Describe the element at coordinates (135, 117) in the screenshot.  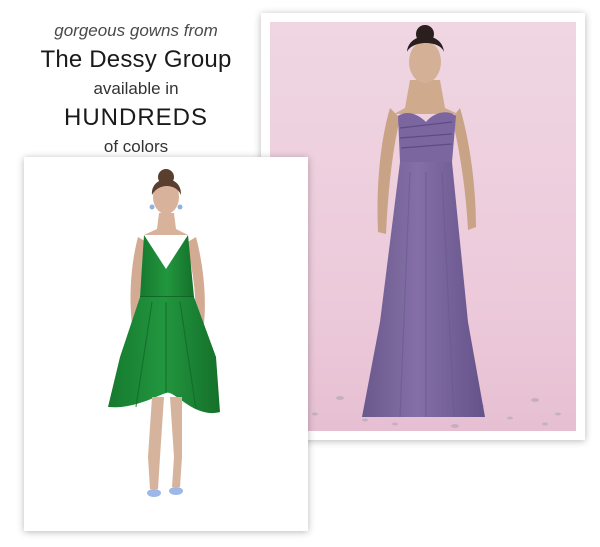
I see `headline-emphasis: HUNDREDS` at that location.